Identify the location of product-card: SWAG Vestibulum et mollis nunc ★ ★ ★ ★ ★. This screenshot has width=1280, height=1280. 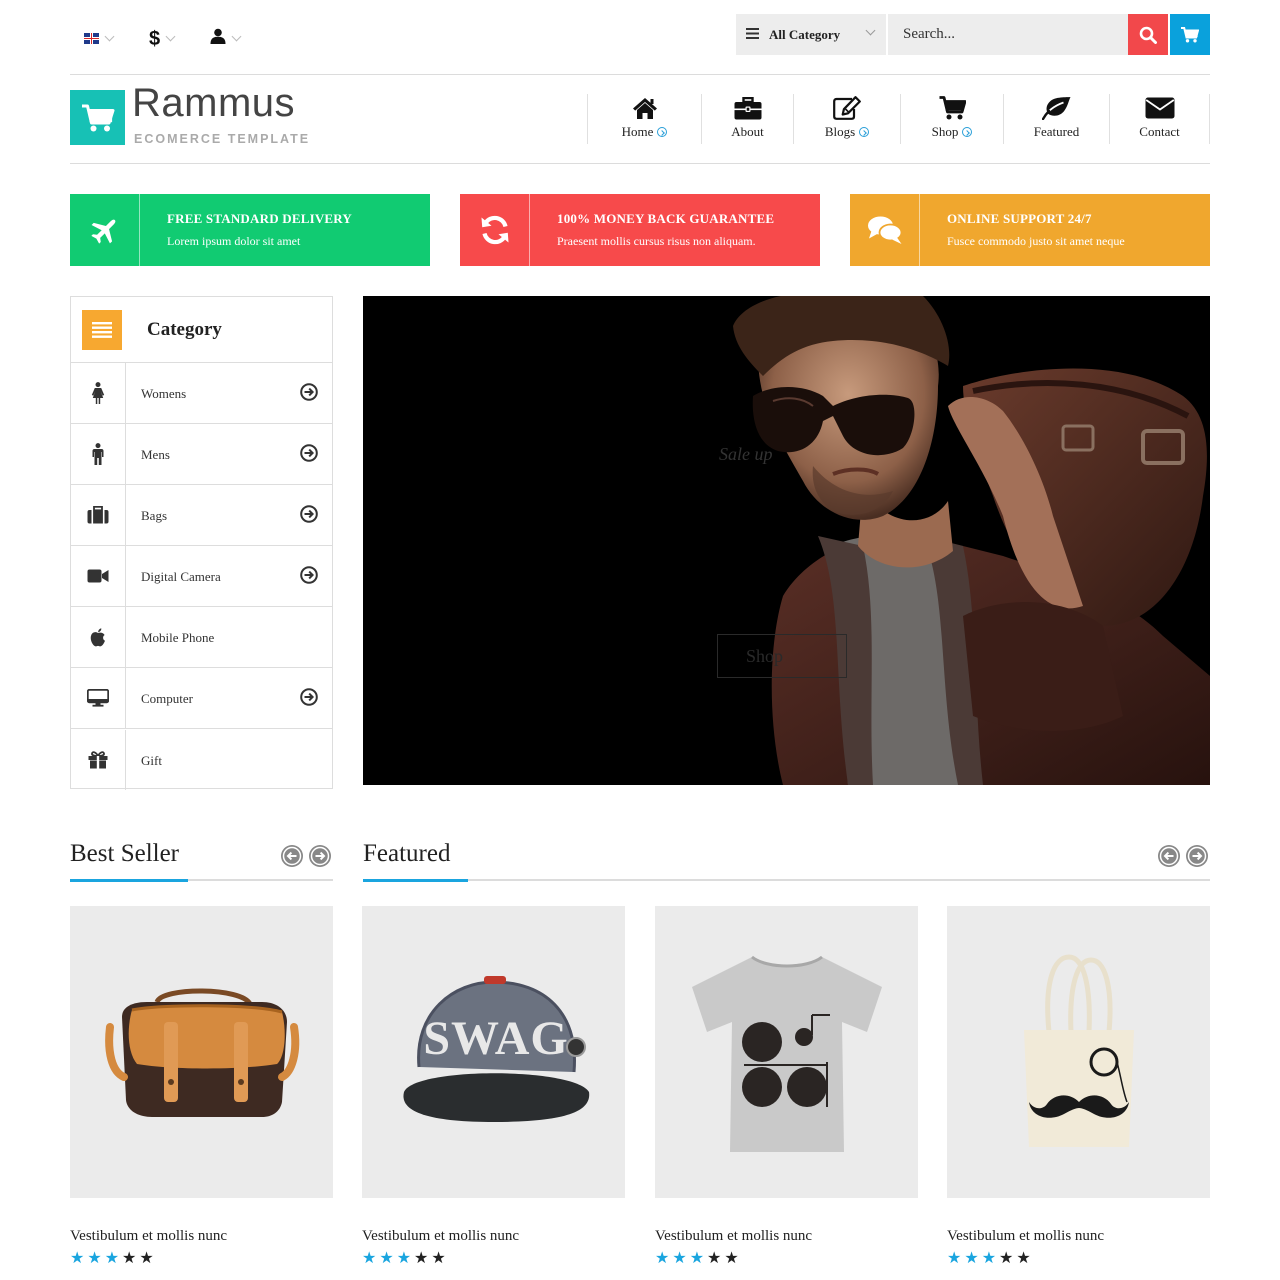
(493, 1086).